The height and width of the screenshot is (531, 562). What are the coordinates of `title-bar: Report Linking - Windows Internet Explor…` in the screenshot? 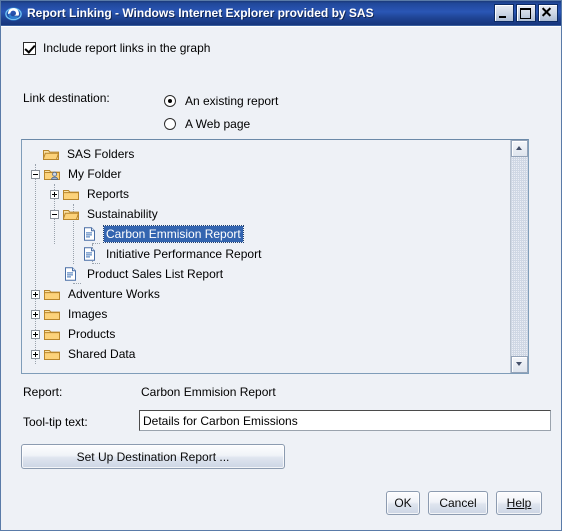 It's located at (281, 13).